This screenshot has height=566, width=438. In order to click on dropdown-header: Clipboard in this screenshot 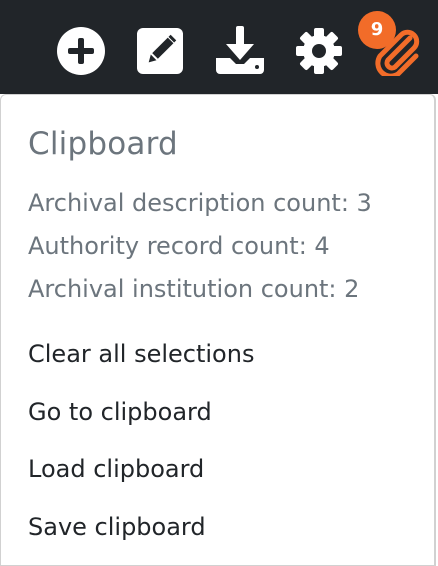, I will do `click(103, 144)`.